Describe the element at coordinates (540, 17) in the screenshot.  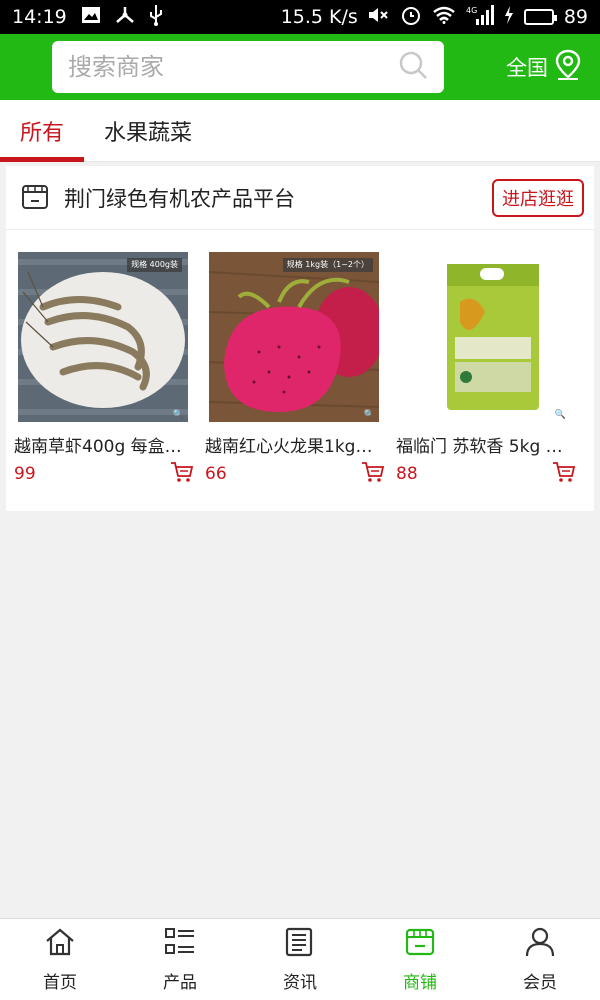
I see `battery-icon` at that location.